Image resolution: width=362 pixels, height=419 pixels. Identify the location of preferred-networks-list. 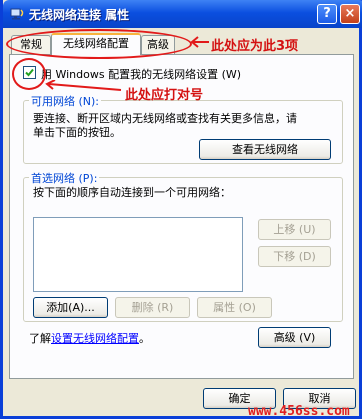
(138, 254).